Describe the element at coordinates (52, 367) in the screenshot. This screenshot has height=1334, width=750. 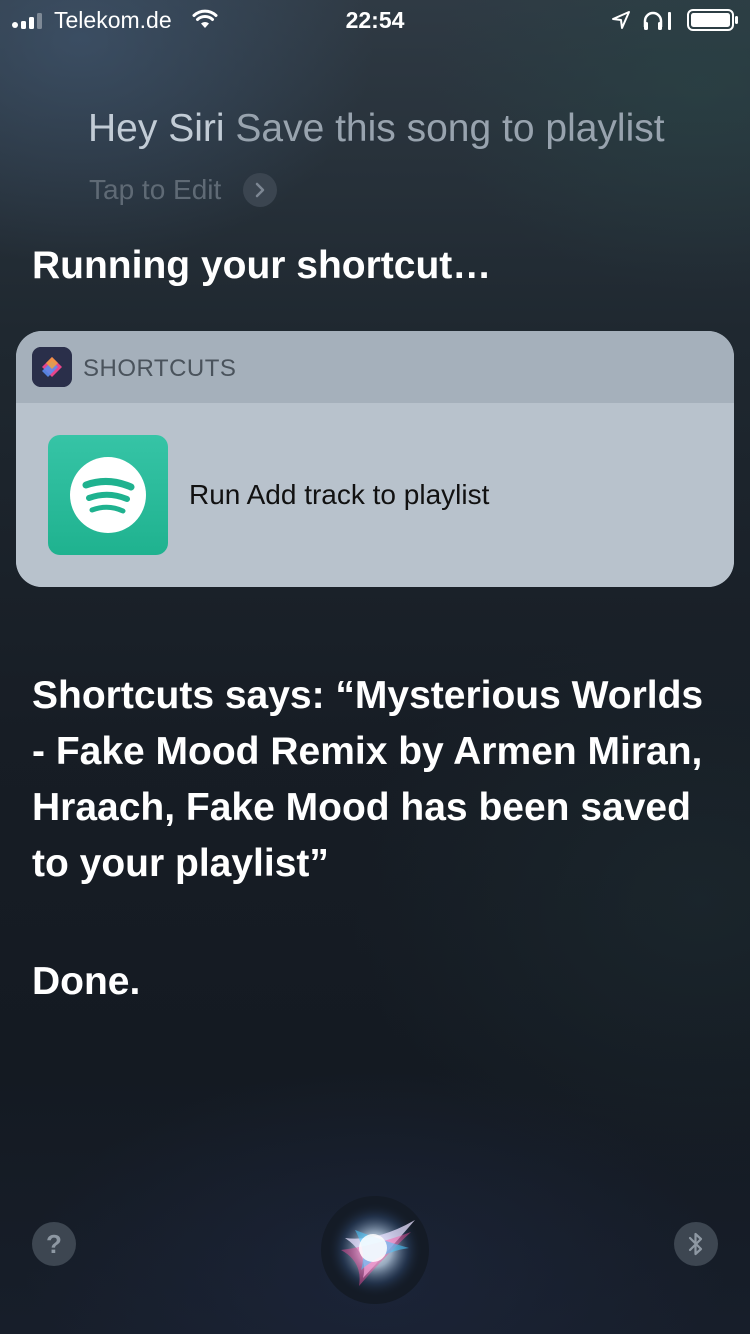
I see `shortcuts-icon` at that location.